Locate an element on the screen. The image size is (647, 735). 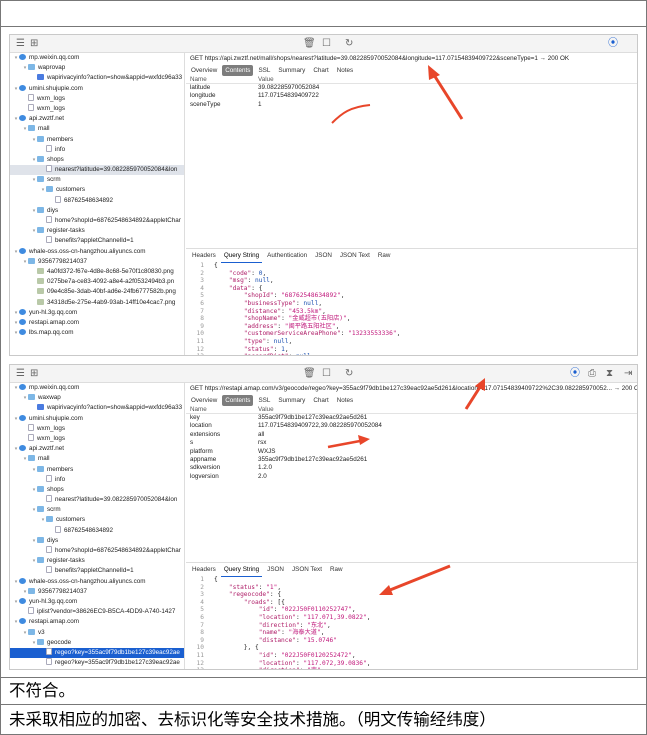
filter-icon: ⧗ is located at coordinates (609, 373).